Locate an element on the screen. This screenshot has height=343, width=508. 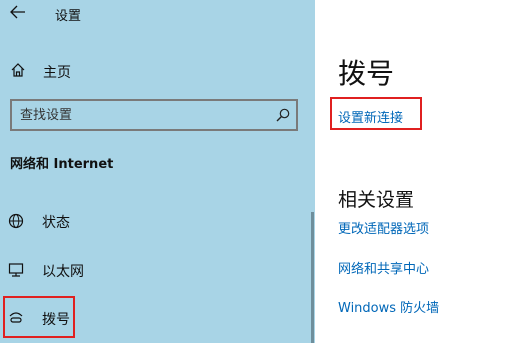
related-settings-heading: 相关设置 is located at coordinates (376, 200).